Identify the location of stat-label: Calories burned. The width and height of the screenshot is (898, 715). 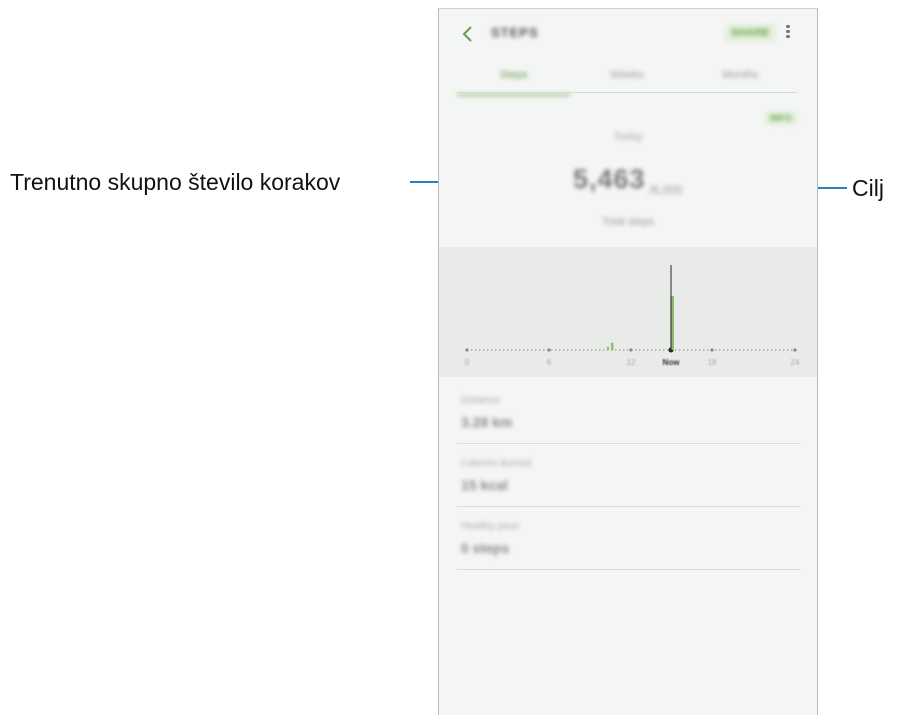
(496, 463).